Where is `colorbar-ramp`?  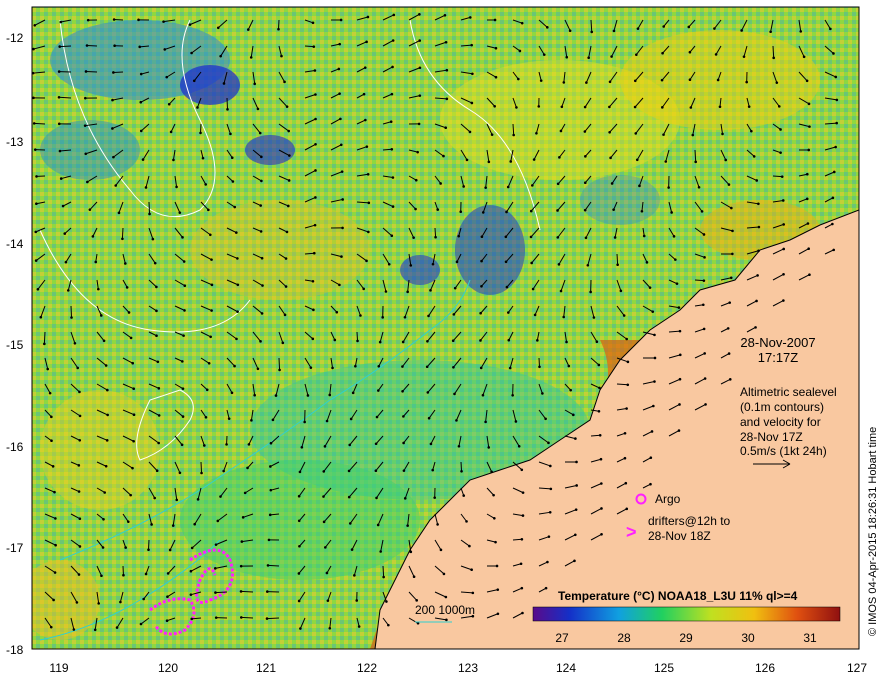 colorbar-ramp is located at coordinates (686, 614).